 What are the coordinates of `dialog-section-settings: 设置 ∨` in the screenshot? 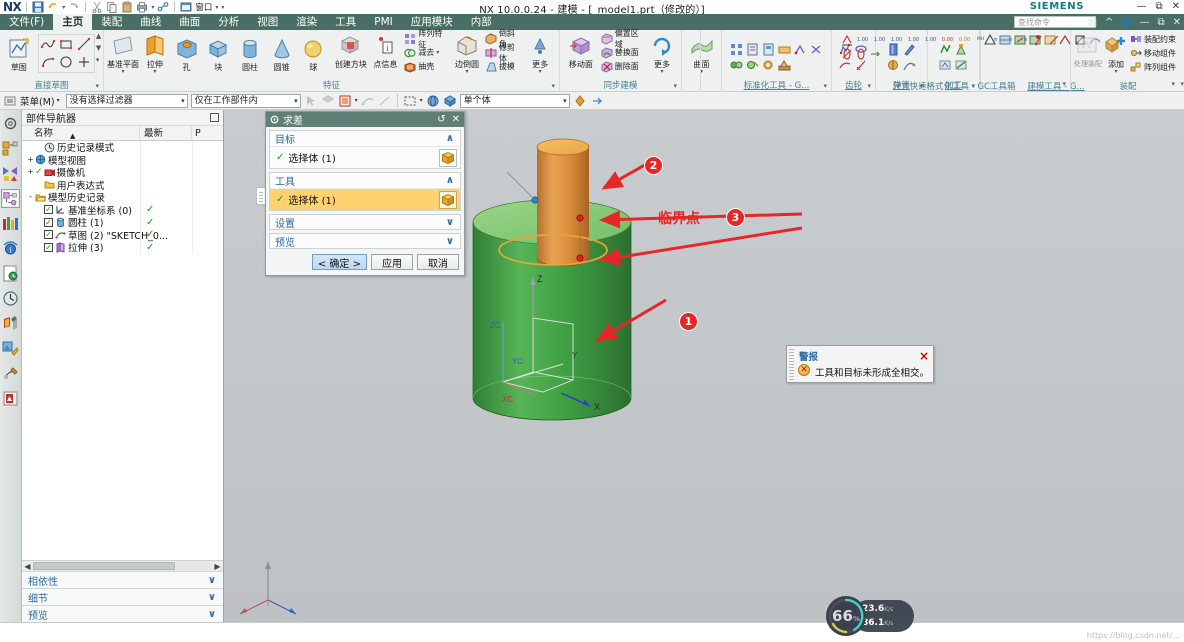 It's located at (365, 222).